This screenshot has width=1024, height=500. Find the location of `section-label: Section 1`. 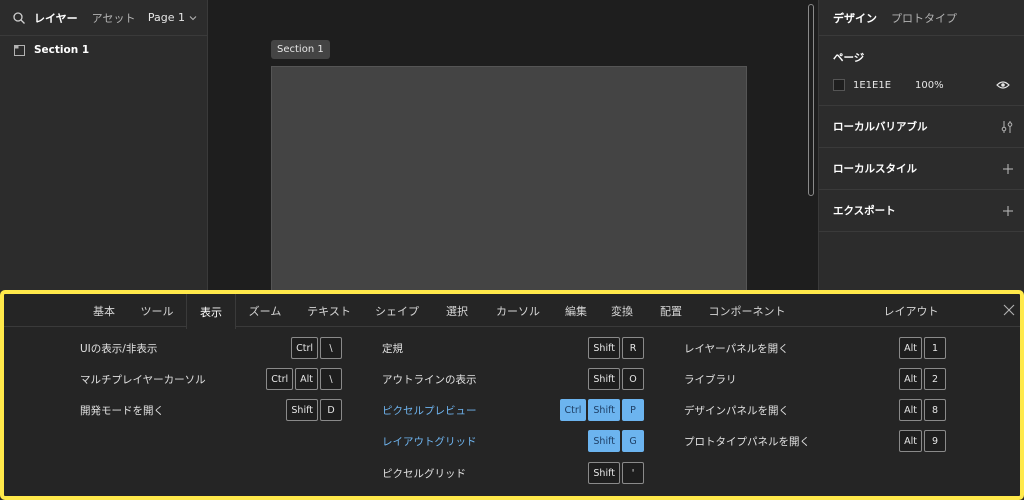

section-label: Section 1 is located at coordinates (300, 49).